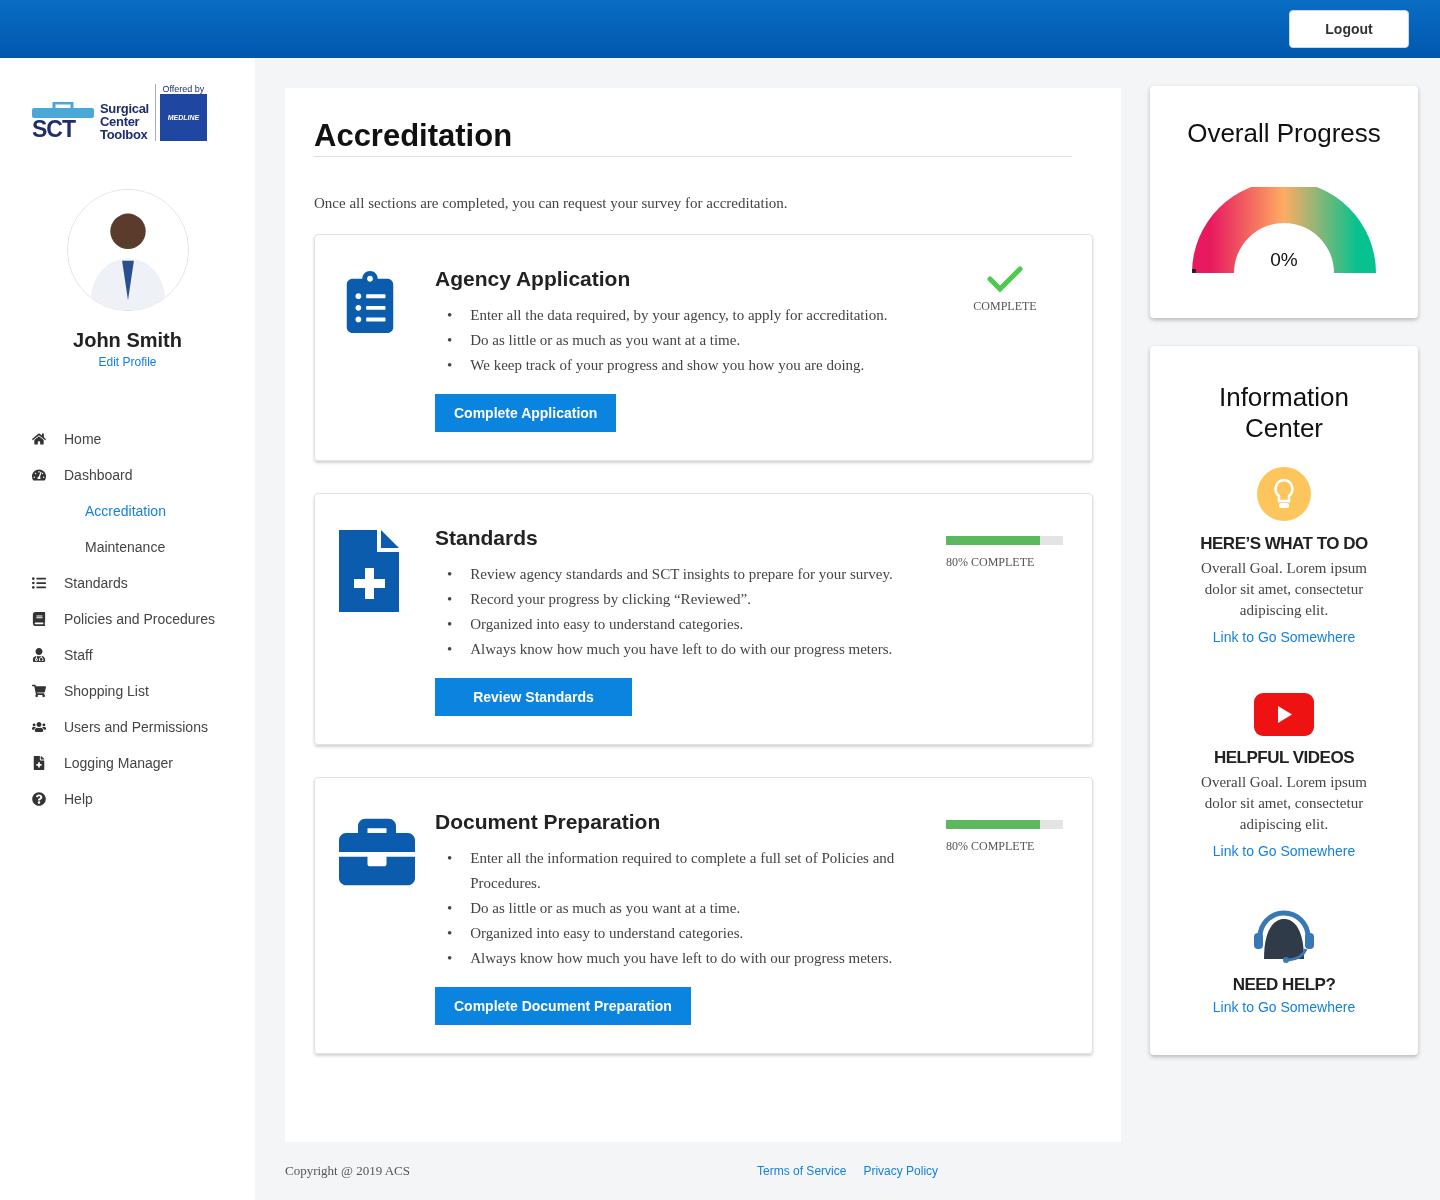  Describe the element at coordinates (127, 583) in the screenshot. I see `nav-item: Standards` at that location.